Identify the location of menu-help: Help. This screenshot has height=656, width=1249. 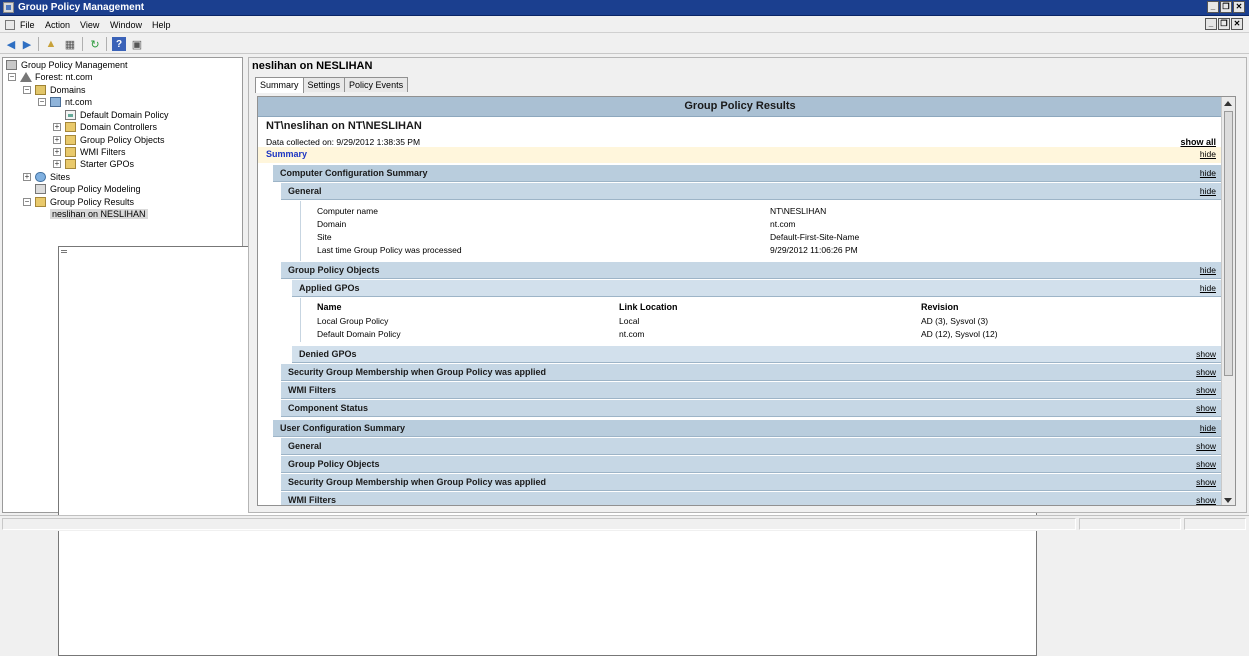
(161, 25).